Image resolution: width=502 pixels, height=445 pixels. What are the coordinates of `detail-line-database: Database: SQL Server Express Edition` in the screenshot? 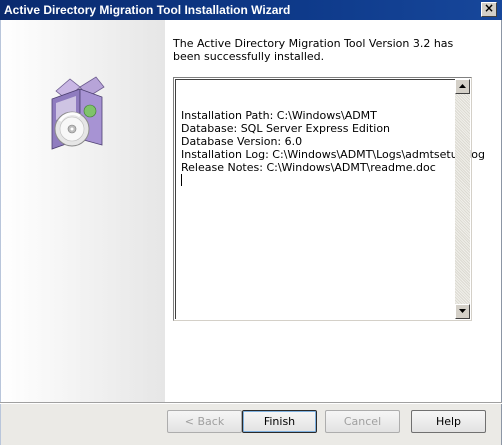 It's located at (286, 128).